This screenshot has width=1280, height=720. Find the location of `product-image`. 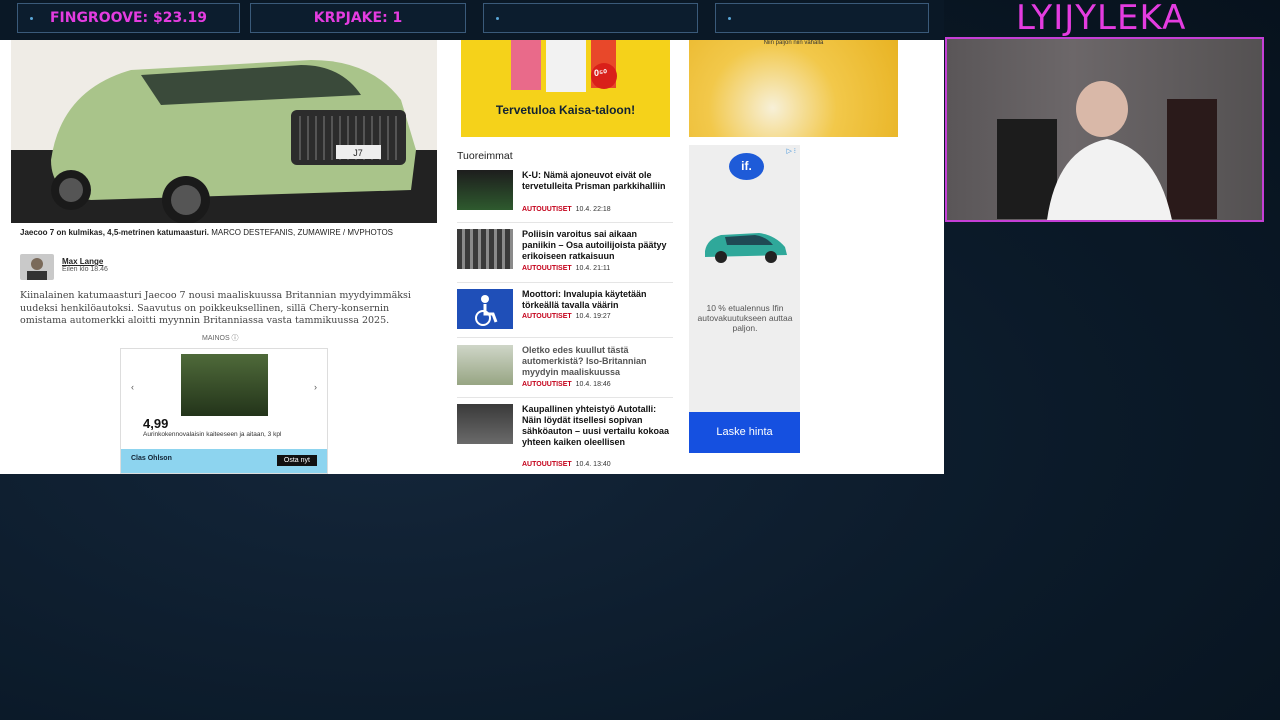

product-image is located at coordinates (224, 385).